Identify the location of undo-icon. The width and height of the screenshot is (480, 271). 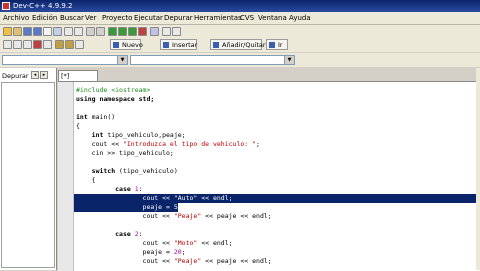
(68, 31).